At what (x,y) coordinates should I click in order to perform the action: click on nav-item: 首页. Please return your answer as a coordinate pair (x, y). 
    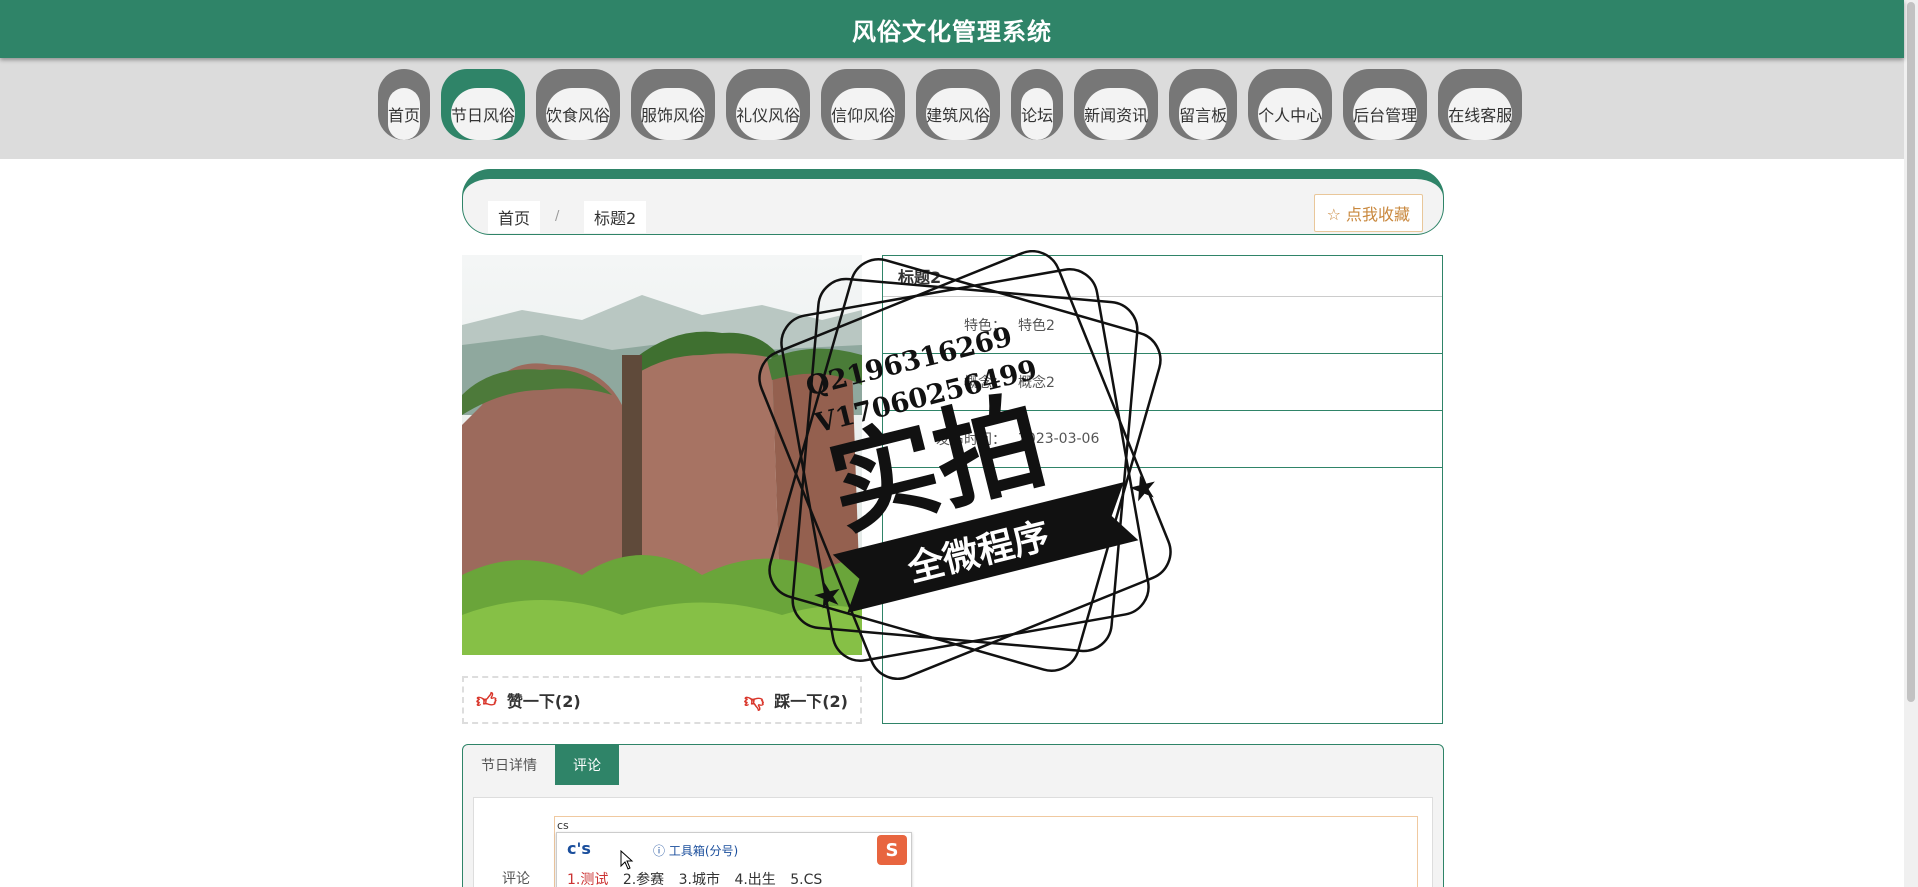
    Looking at the image, I should click on (404, 104).